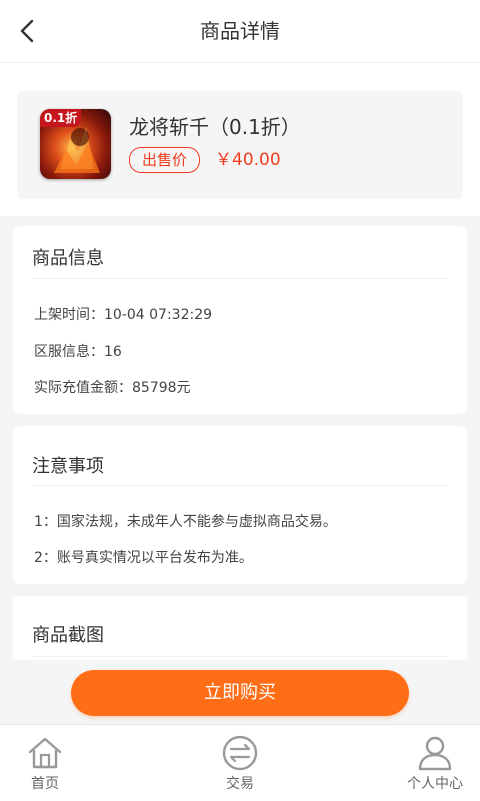 This screenshot has width=480, height=801. Describe the element at coordinates (78, 352) in the screenshot. I see `server-info: 区服信息：16` at that location.